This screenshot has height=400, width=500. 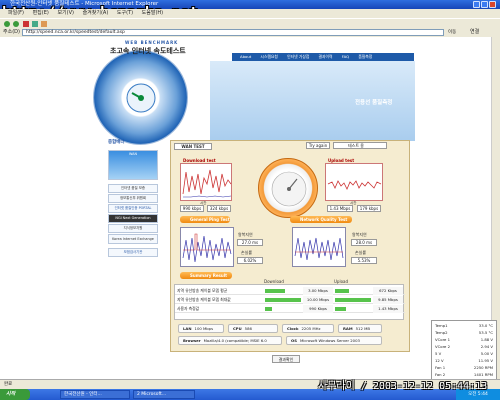 What do you see at coordinates (253, 328) in the screenshot?
I see `cpu-info: CPU 586` at bounding box center [253, 328].